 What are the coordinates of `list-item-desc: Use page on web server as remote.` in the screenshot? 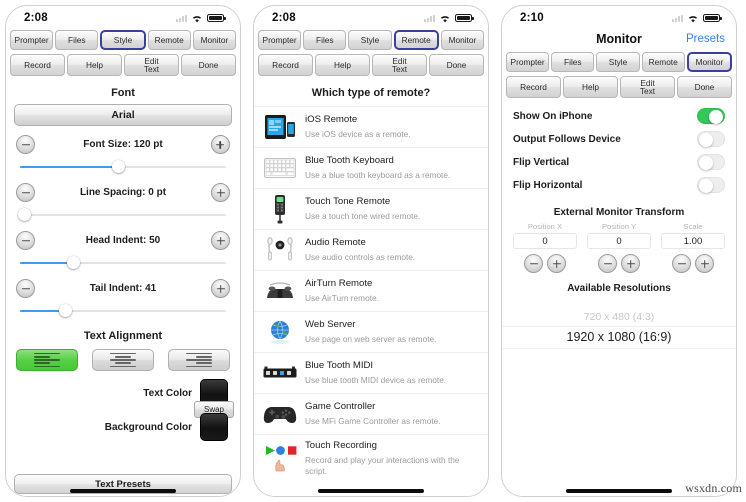 It's located at (371, 339).